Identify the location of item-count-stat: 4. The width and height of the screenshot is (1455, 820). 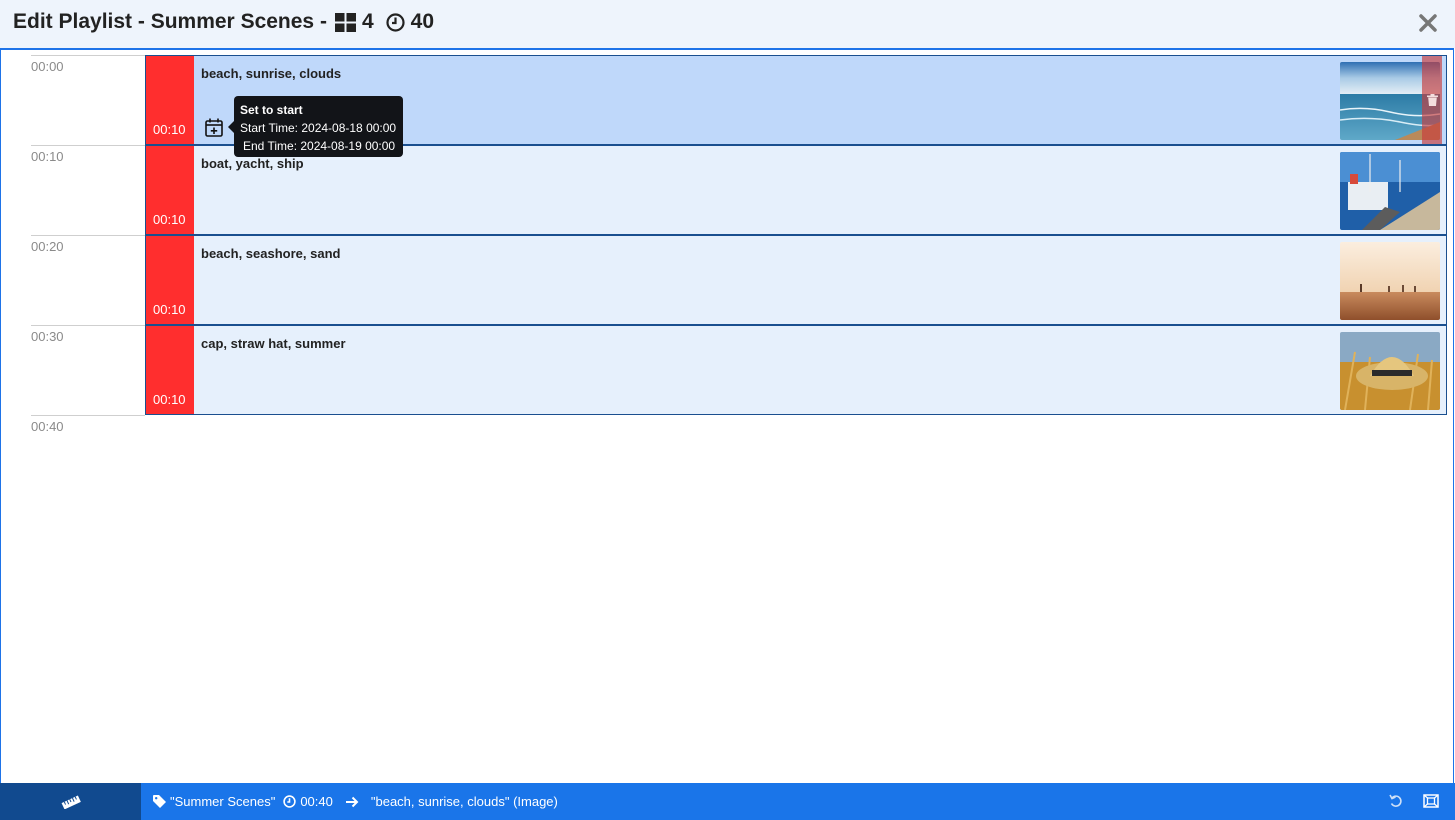
(354, 22).